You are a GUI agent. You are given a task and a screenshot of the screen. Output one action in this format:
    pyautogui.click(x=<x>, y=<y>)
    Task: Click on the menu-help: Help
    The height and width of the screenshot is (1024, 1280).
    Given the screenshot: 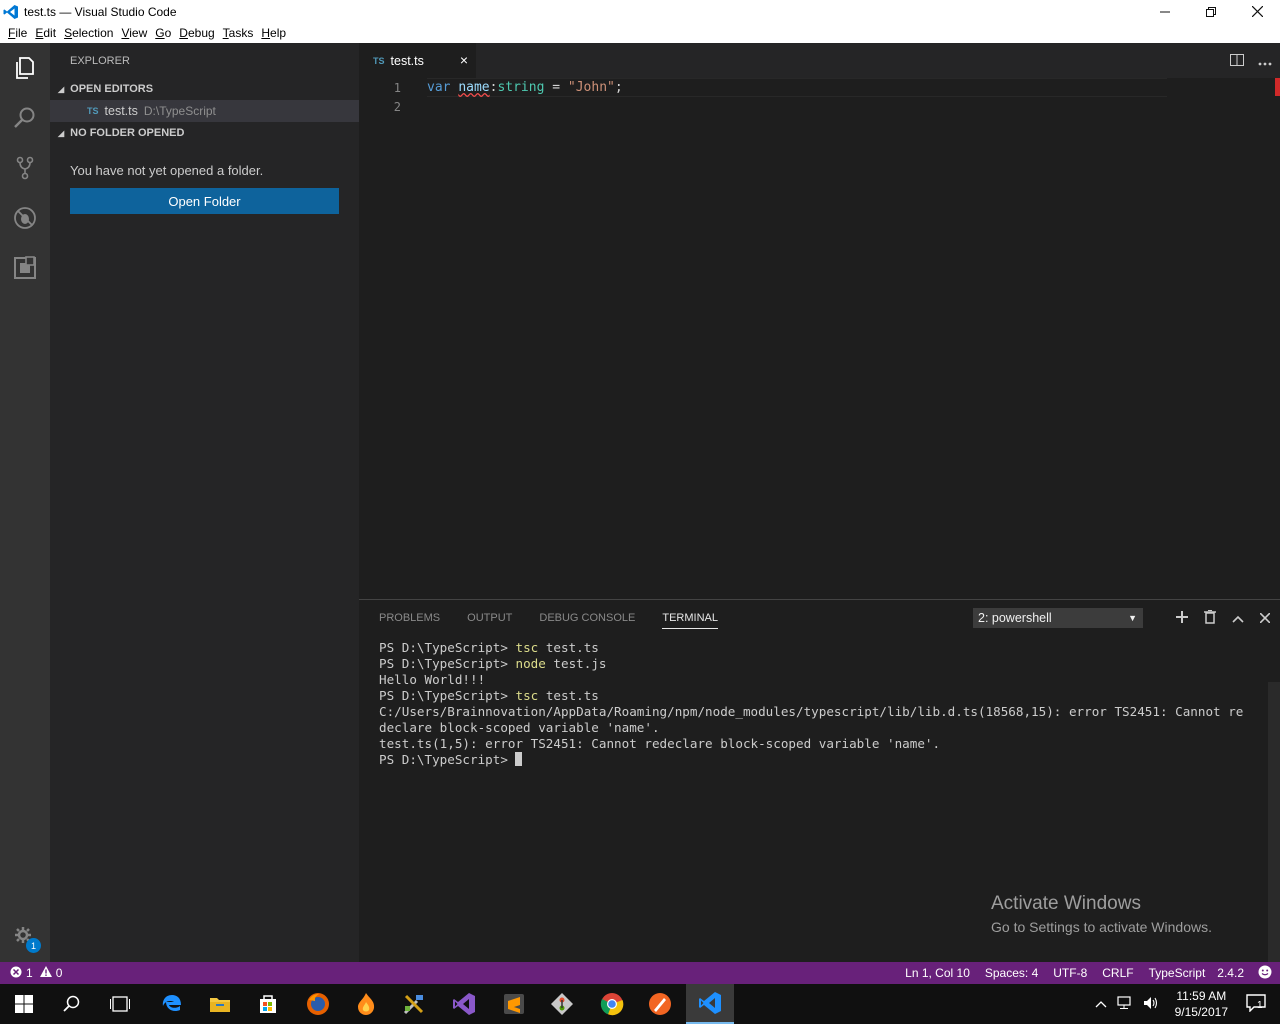 What is the action you would take?
    pyautogui.click(x=273, y=33)
    